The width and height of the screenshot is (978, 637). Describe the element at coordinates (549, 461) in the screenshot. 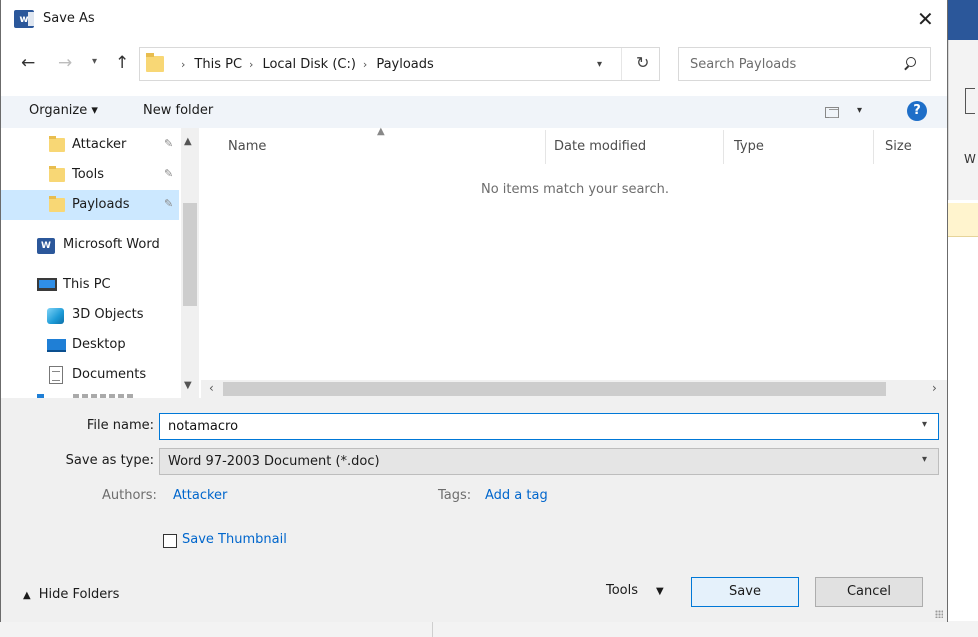

I see `save-as-type-select: Word 97-2003 Document (*.doc)` at that location.